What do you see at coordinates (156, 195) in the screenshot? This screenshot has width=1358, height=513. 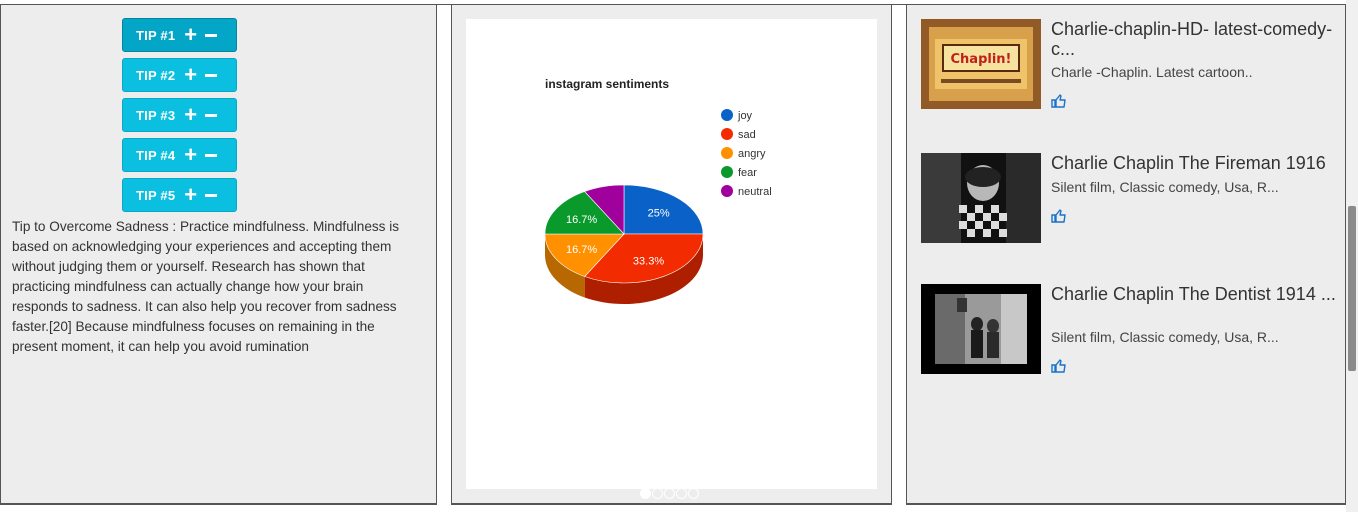 I see `tip-label: TIP #5` at bounding box center [156, 195].